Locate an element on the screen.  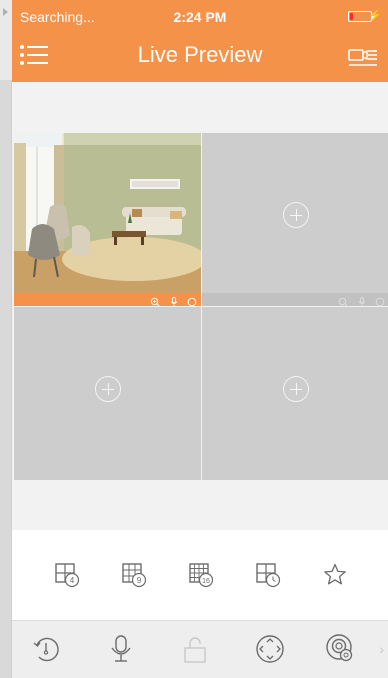
layout-9-icon: 9 is located at coordinates (134, 575).